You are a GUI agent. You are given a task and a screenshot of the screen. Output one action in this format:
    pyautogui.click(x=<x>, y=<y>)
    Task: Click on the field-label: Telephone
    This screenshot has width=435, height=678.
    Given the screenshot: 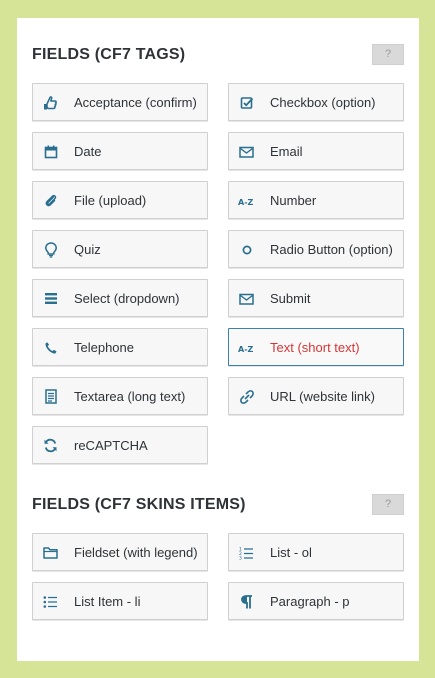 What is the action you would take?
    pyautogui.click(x=104, y=347)
    